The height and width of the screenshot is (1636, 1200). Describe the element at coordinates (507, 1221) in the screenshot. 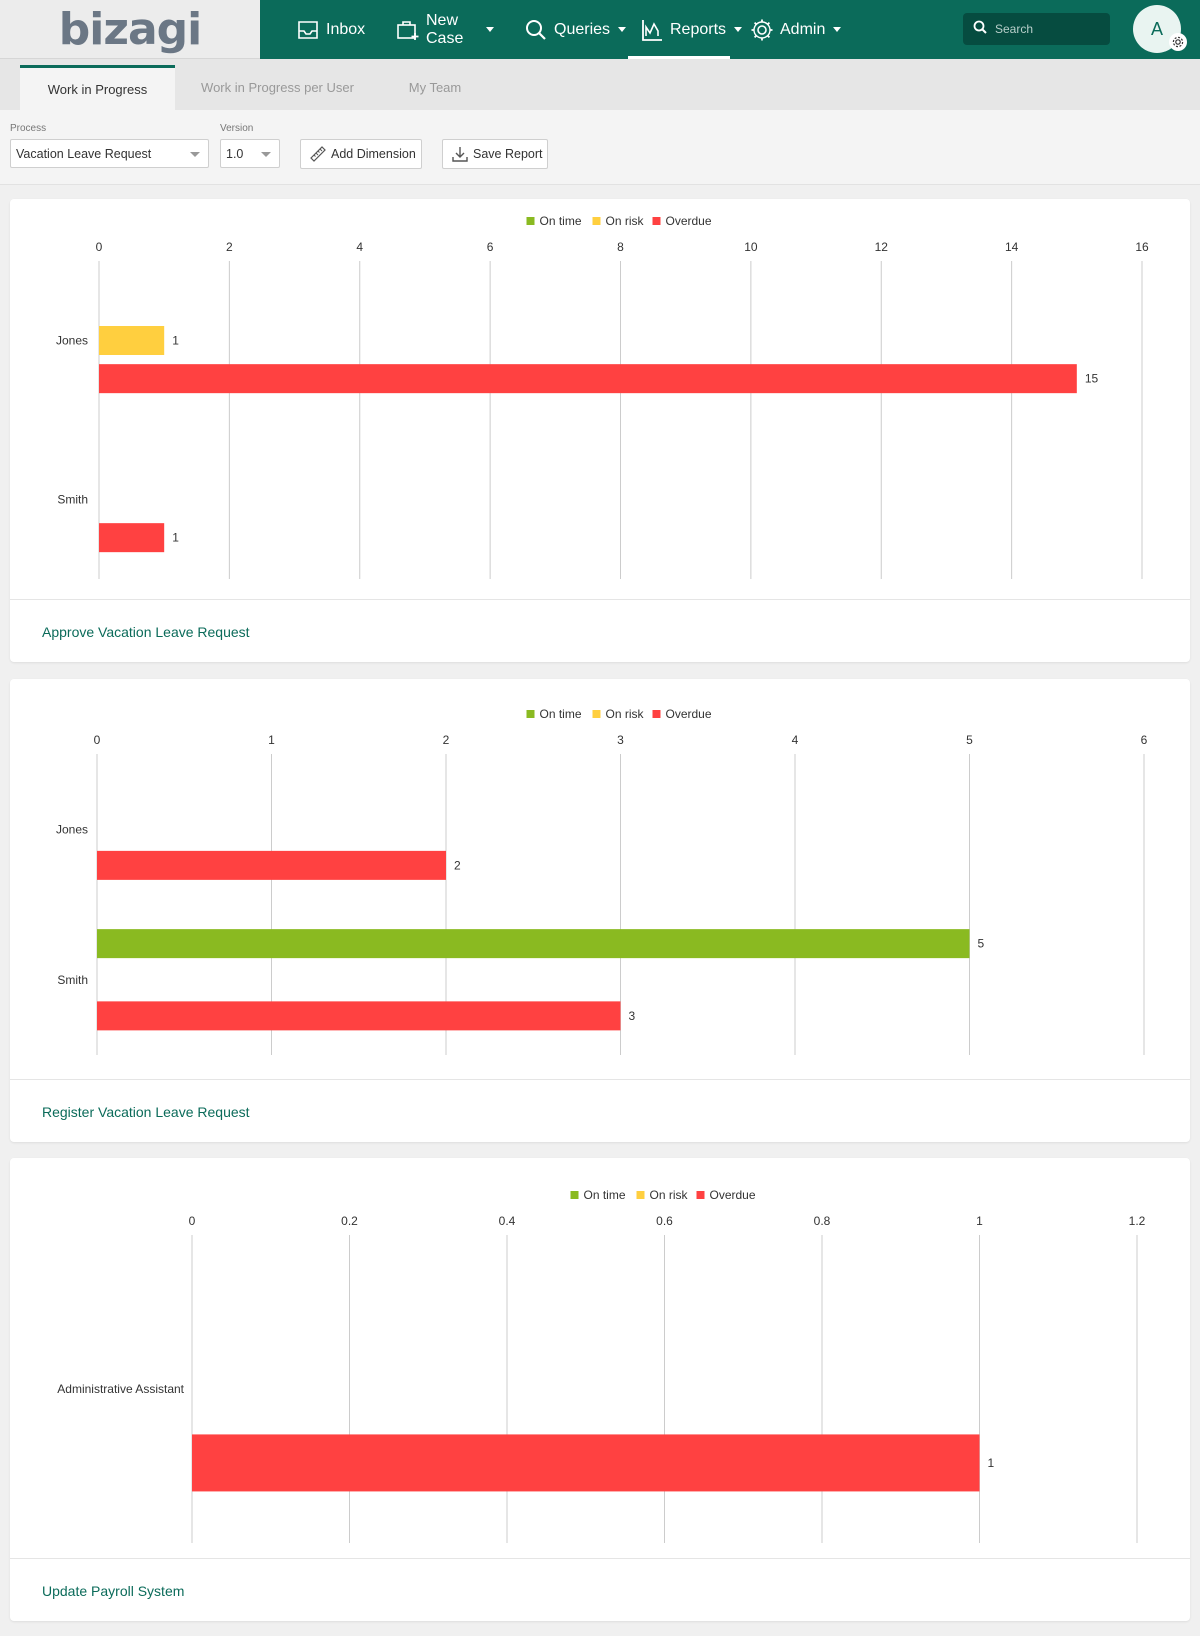

I see `tick-label: 0.4` at that location.